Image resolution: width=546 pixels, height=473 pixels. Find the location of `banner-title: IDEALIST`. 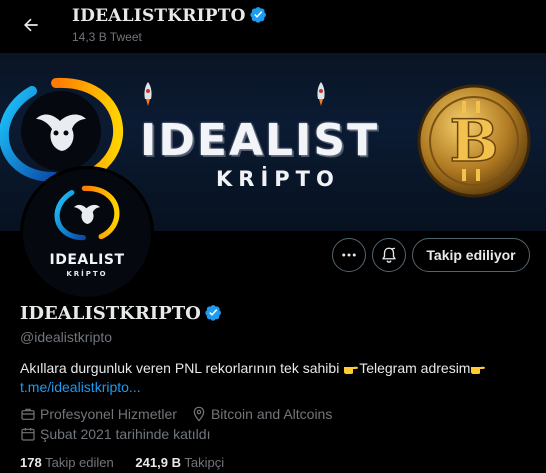

banner-title: IDEALIST is located at coordinates (260, 140).